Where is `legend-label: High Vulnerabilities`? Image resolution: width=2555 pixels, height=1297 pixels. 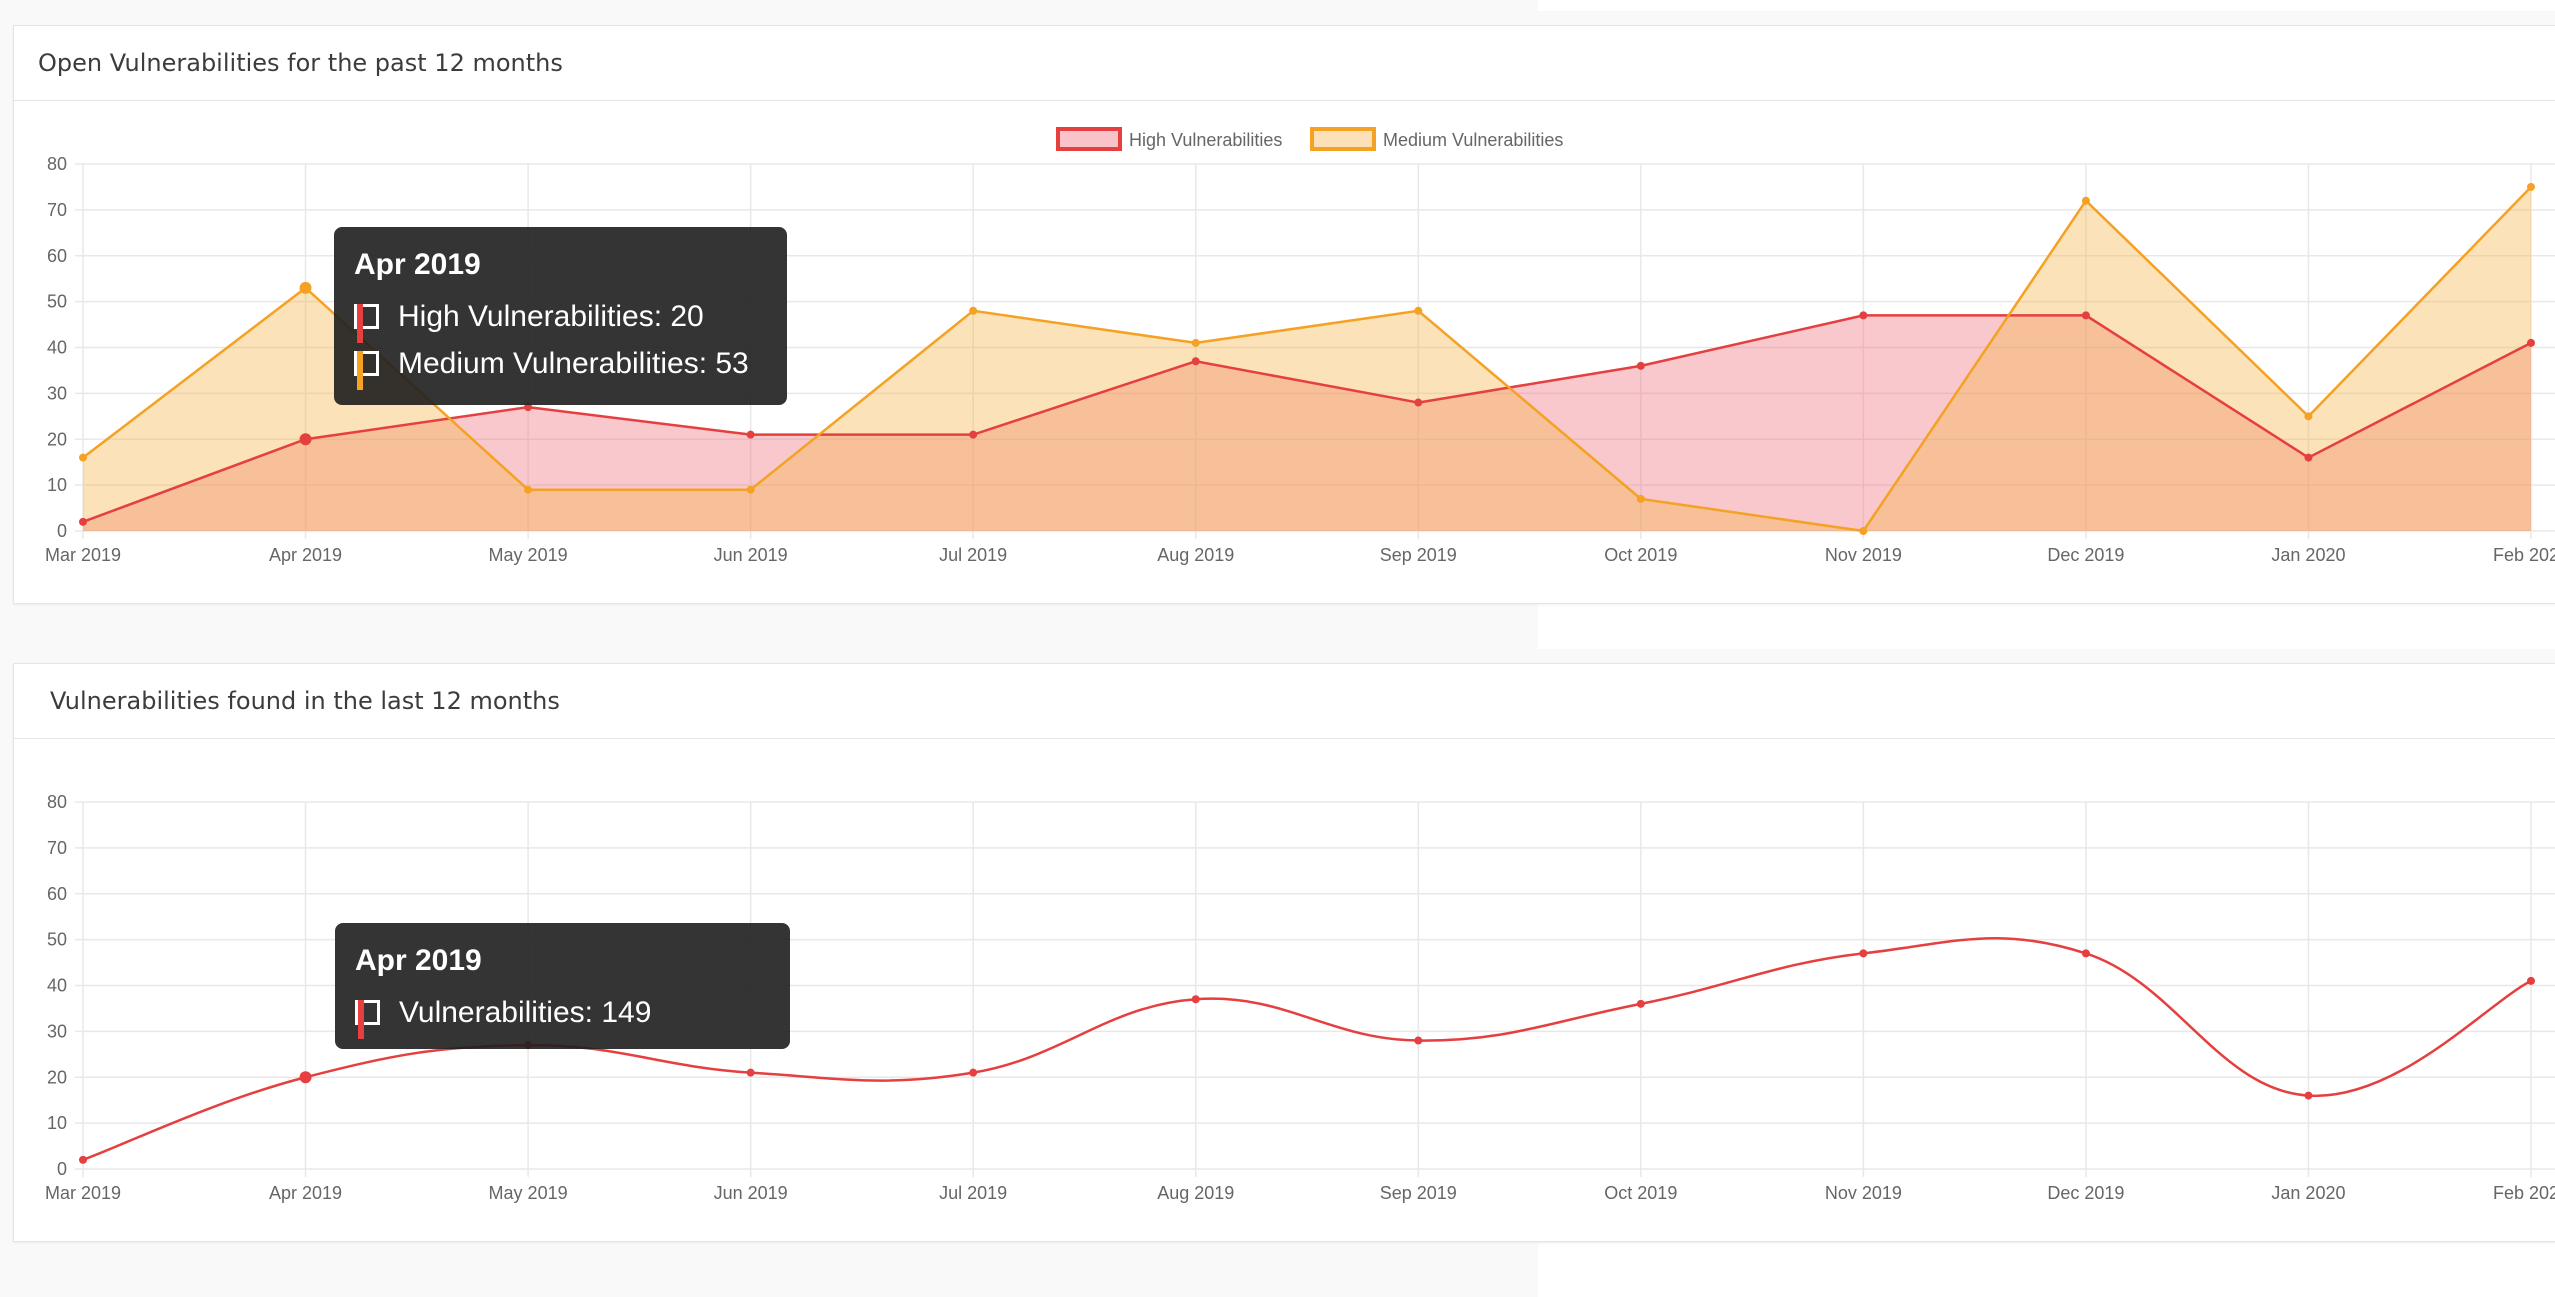 legend-label: High Vulnerabilities is located at coordinates (1205, 140).